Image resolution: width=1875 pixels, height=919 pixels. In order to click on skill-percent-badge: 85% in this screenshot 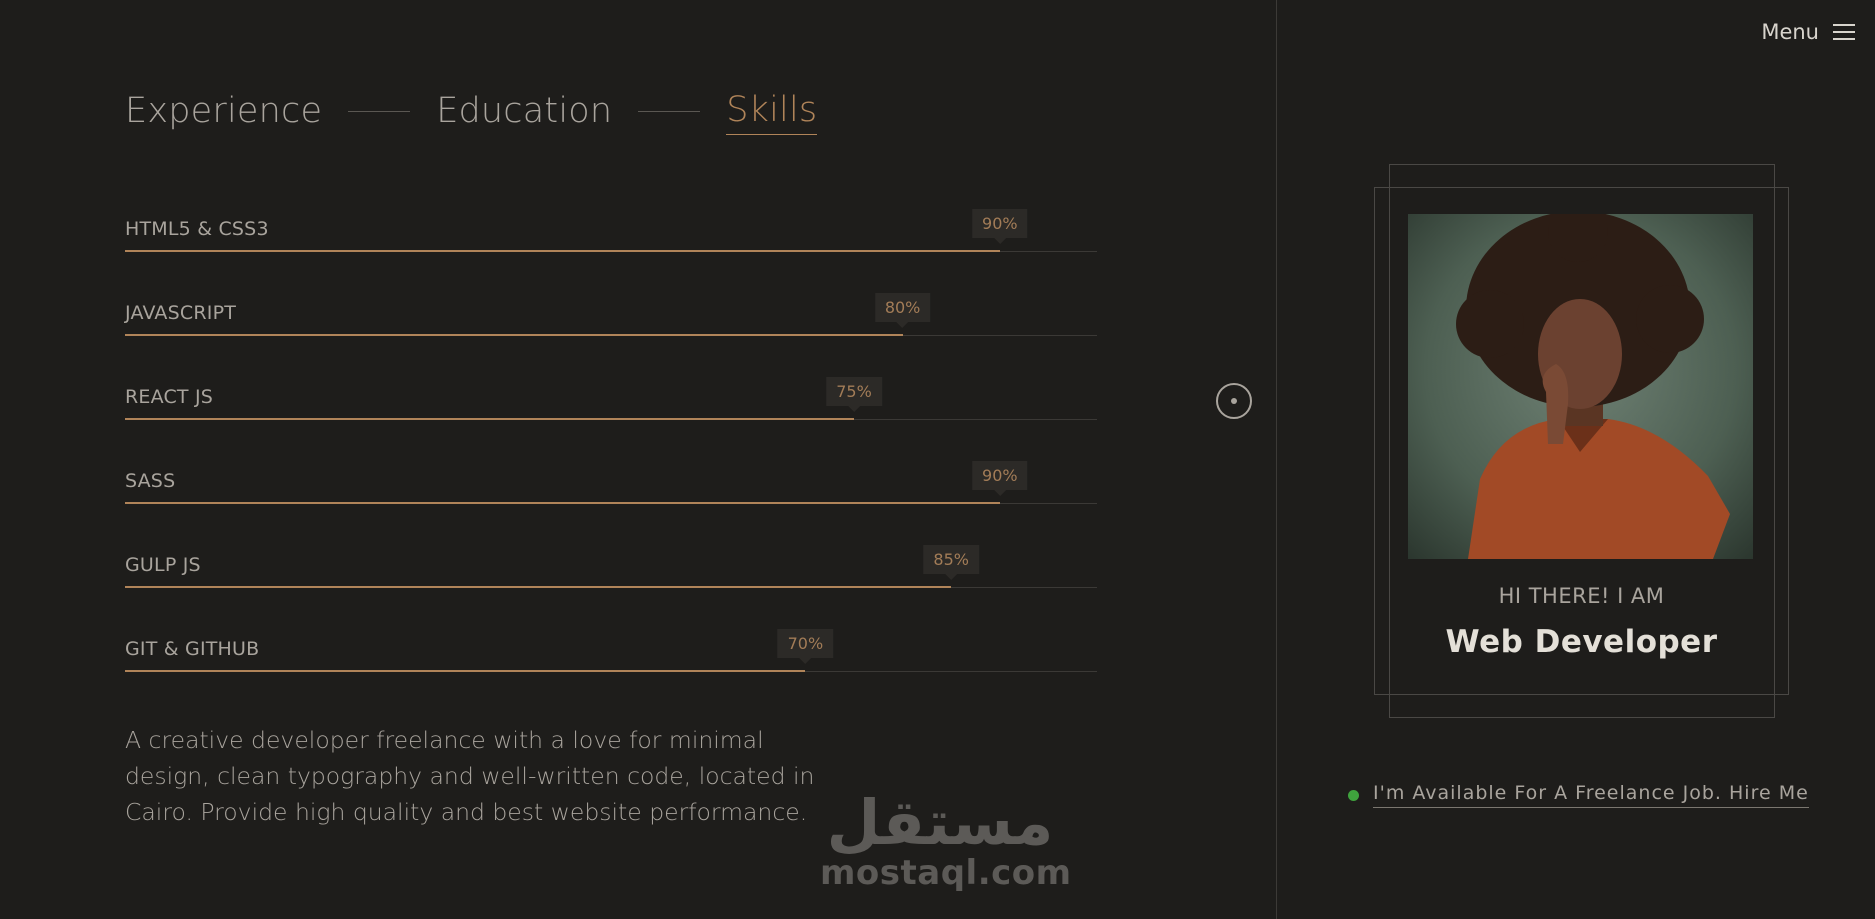, I will do `click(951, 559)`.